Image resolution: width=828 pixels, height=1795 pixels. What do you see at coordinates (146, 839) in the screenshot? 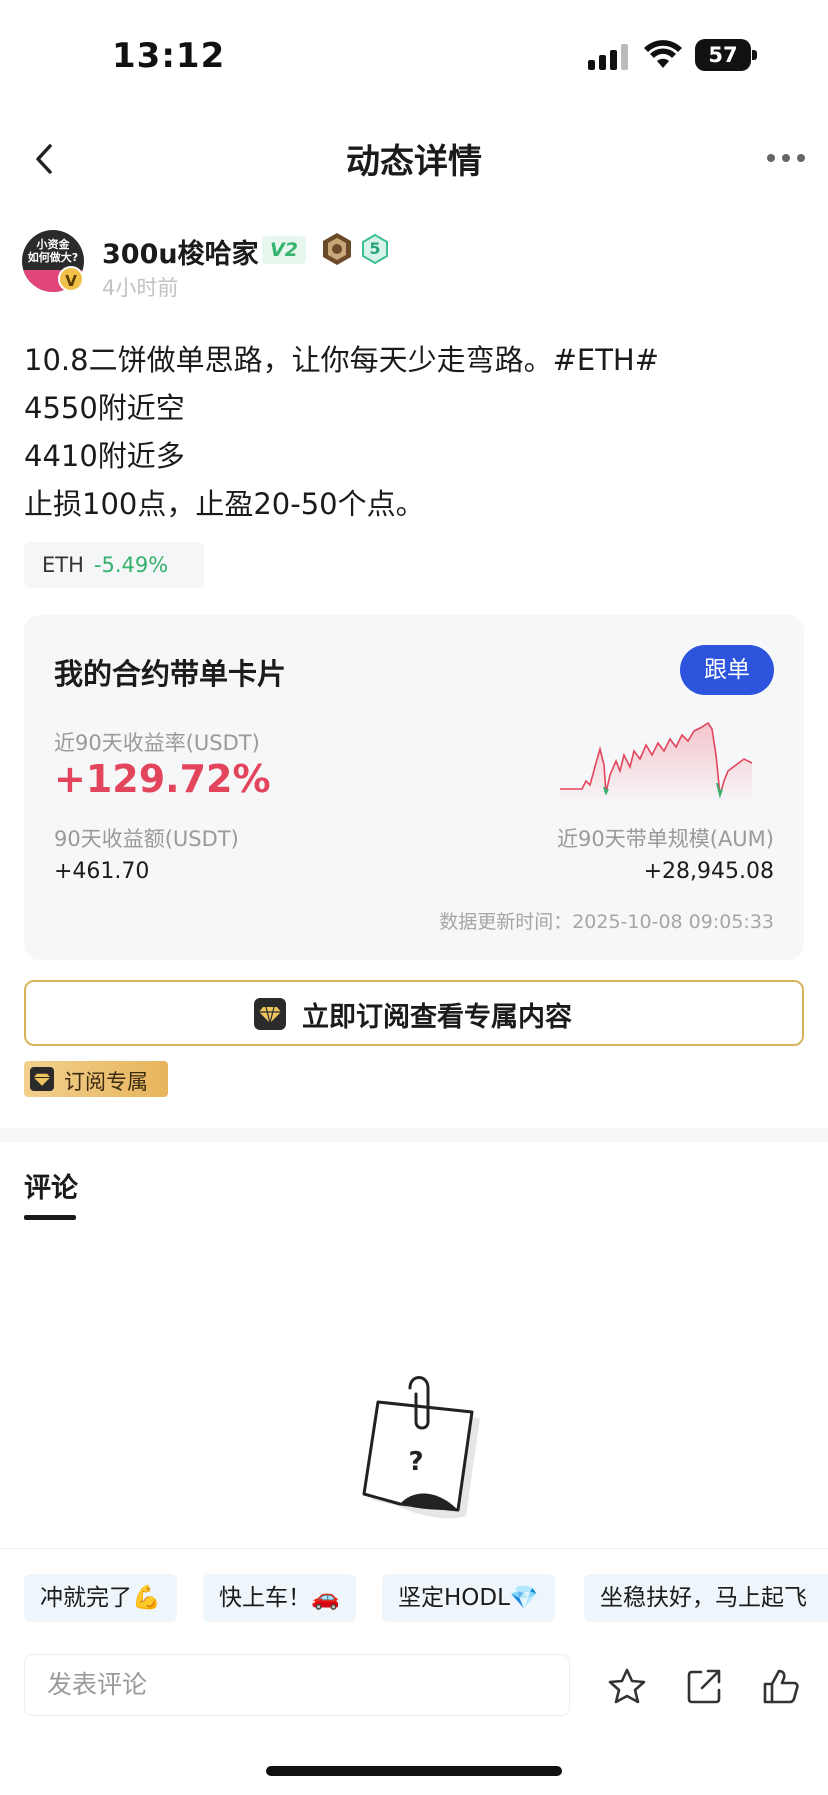
I see `pnl-label: 90天收益额(USDT)` at bounding box center [146, 839].